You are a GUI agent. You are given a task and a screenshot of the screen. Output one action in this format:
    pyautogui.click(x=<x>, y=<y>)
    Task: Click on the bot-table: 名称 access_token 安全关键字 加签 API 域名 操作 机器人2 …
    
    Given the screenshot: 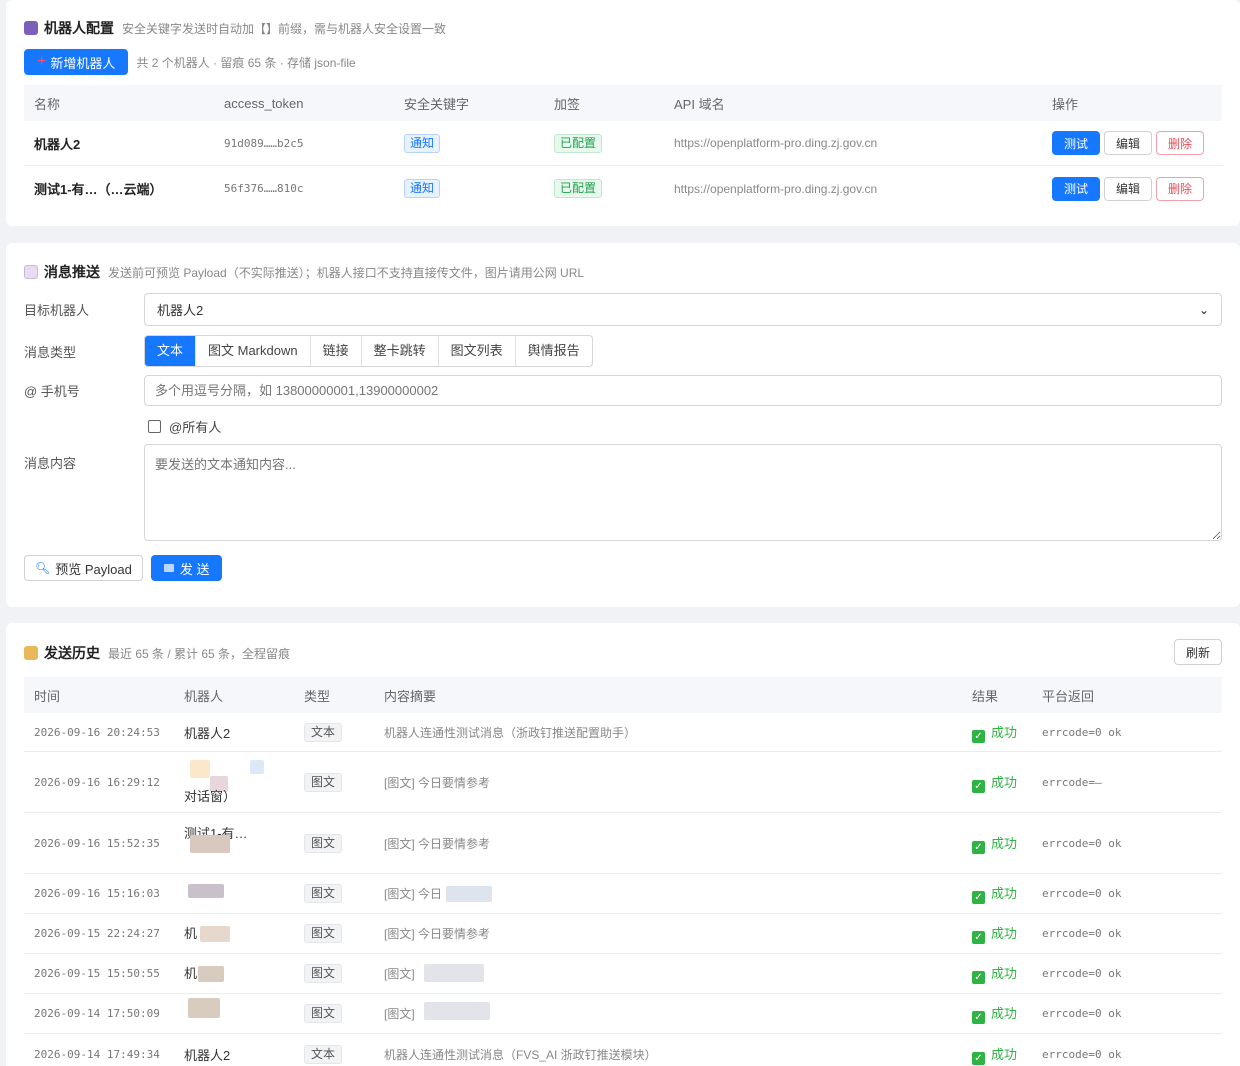 What is the action you would take?
    pyautogui.click(x=623, y=148)
    